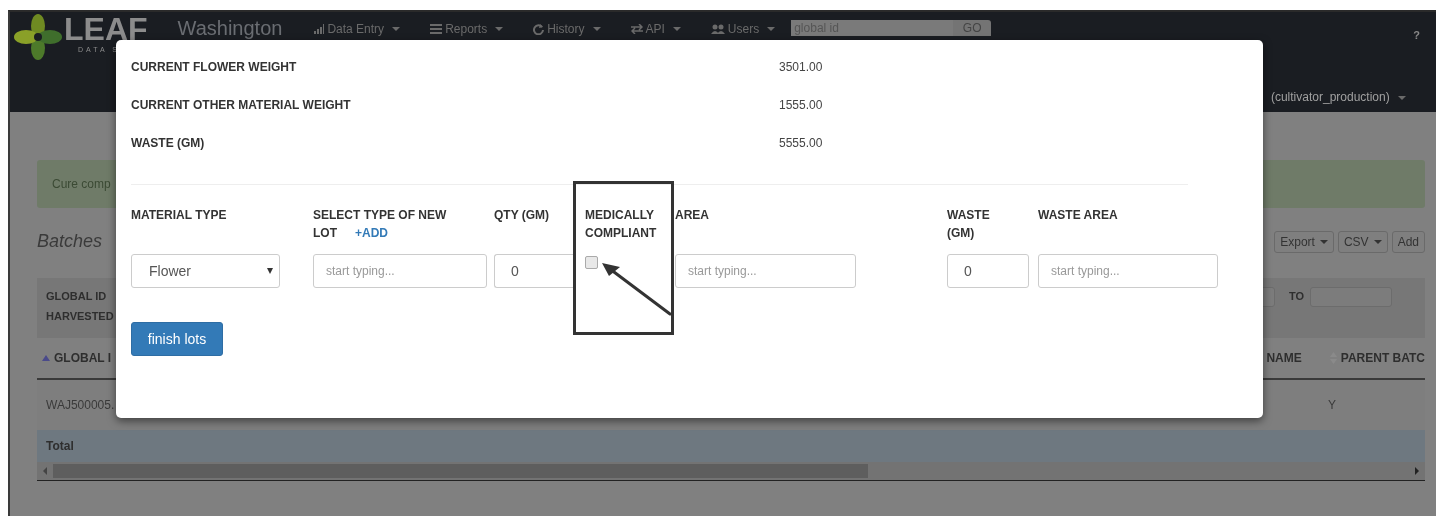 Image resolution: width=1436 pixels, height=516 pixels. What do you see at coordinates (436, 29) in the screenshot?
I see `list-icon` at bounding box center [436, 29].